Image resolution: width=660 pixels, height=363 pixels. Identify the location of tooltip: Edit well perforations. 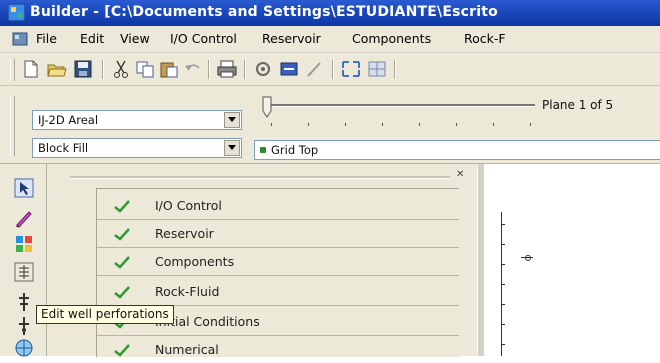
(105, 314).